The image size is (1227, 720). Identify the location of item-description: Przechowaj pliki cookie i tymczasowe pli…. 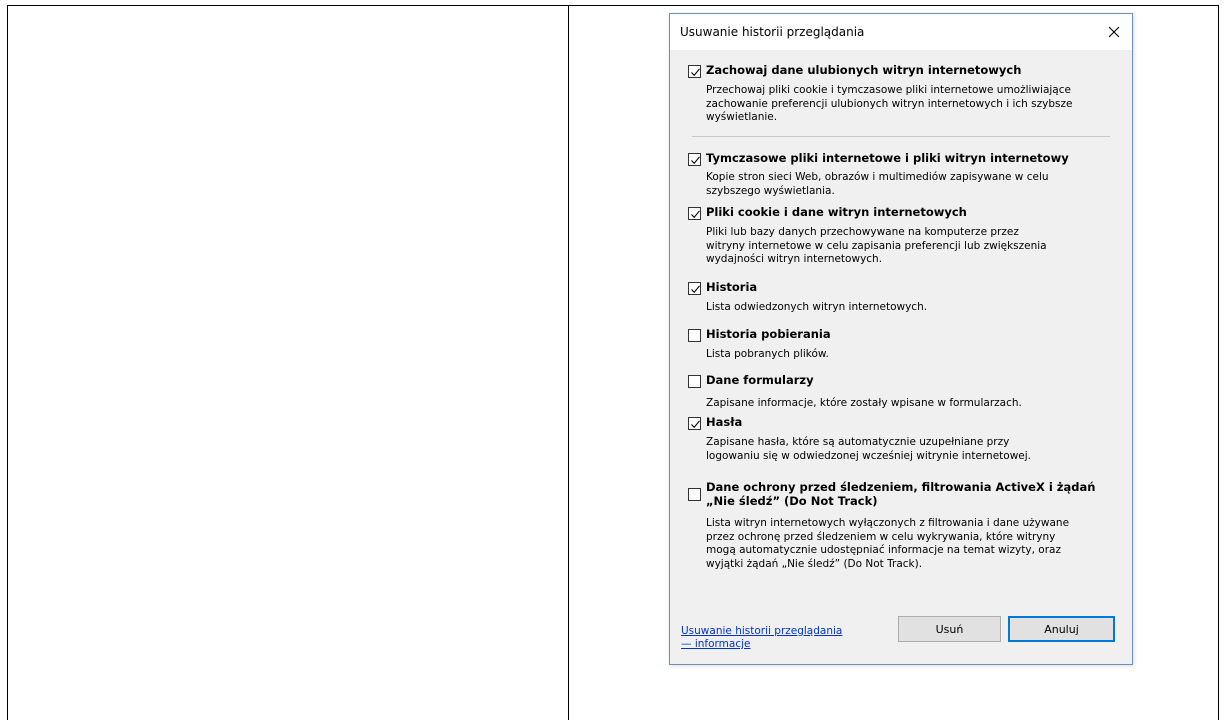
(889, 103).